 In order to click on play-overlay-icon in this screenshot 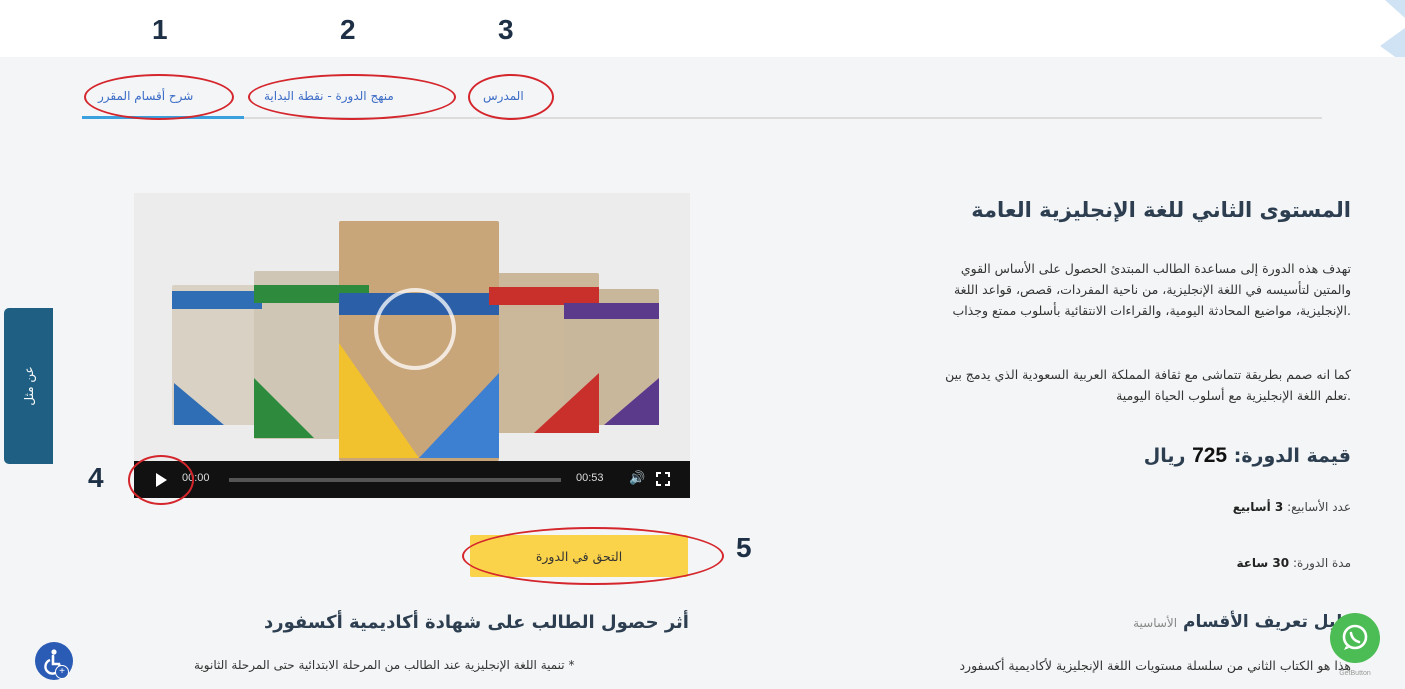, I will do `click(415, 329)`.